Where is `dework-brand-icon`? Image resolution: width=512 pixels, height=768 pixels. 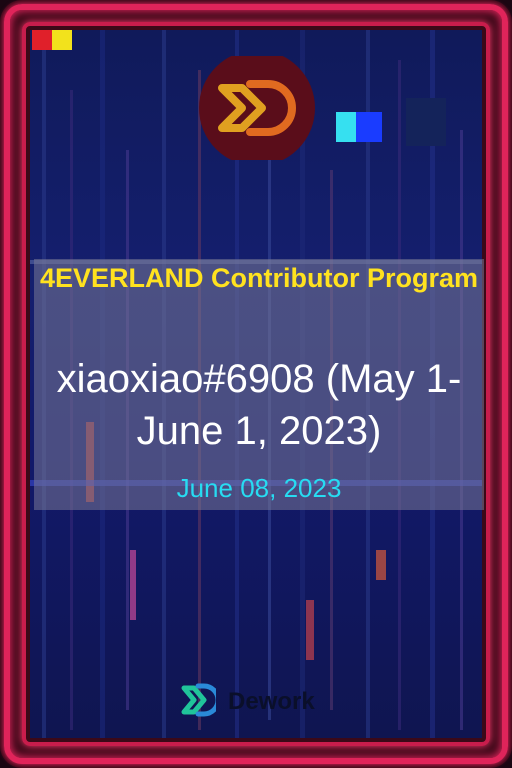
dework-brand-icon is located at coordinates (200, 702).